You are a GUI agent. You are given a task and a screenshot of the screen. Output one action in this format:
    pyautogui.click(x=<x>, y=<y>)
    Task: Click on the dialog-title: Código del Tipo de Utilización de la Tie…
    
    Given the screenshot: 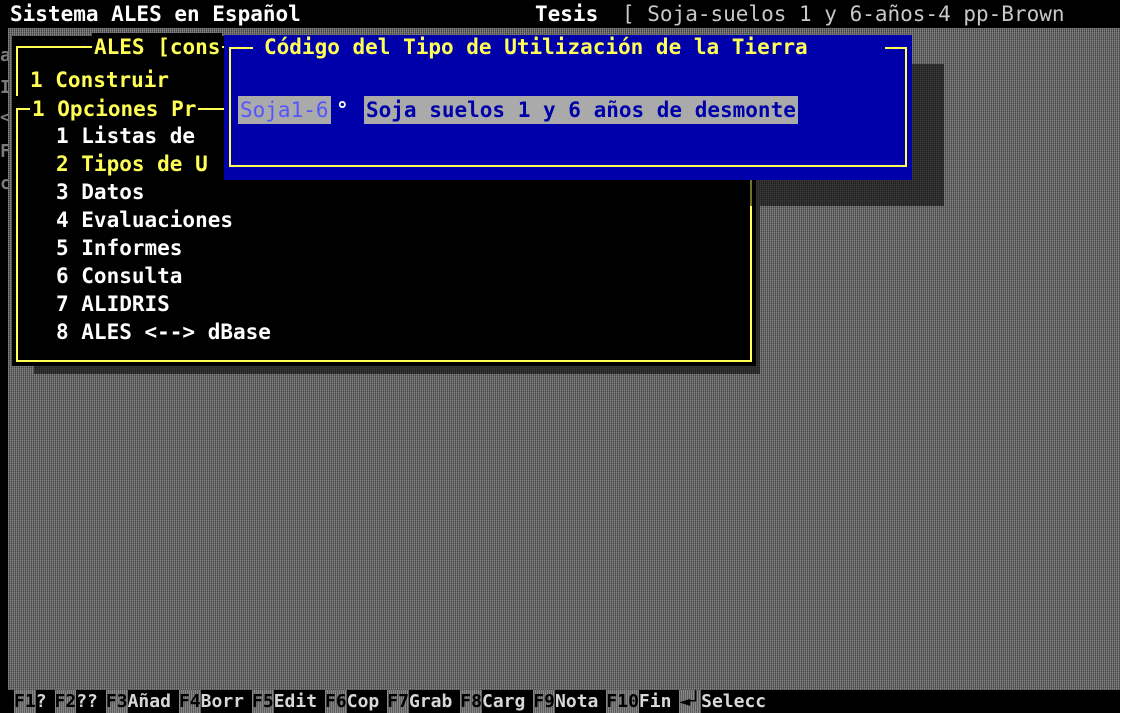 What is the action you would take?
    pyautogui.click(x=536, y=47)
    